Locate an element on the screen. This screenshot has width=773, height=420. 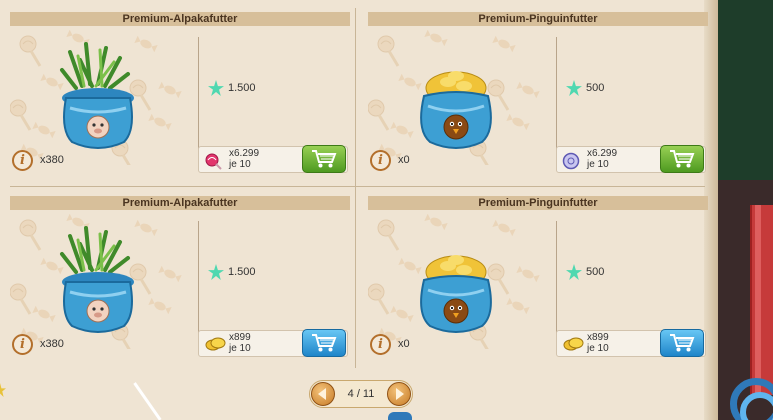
page-indicator: 4 / 11 is located at coordinates (361, 394).